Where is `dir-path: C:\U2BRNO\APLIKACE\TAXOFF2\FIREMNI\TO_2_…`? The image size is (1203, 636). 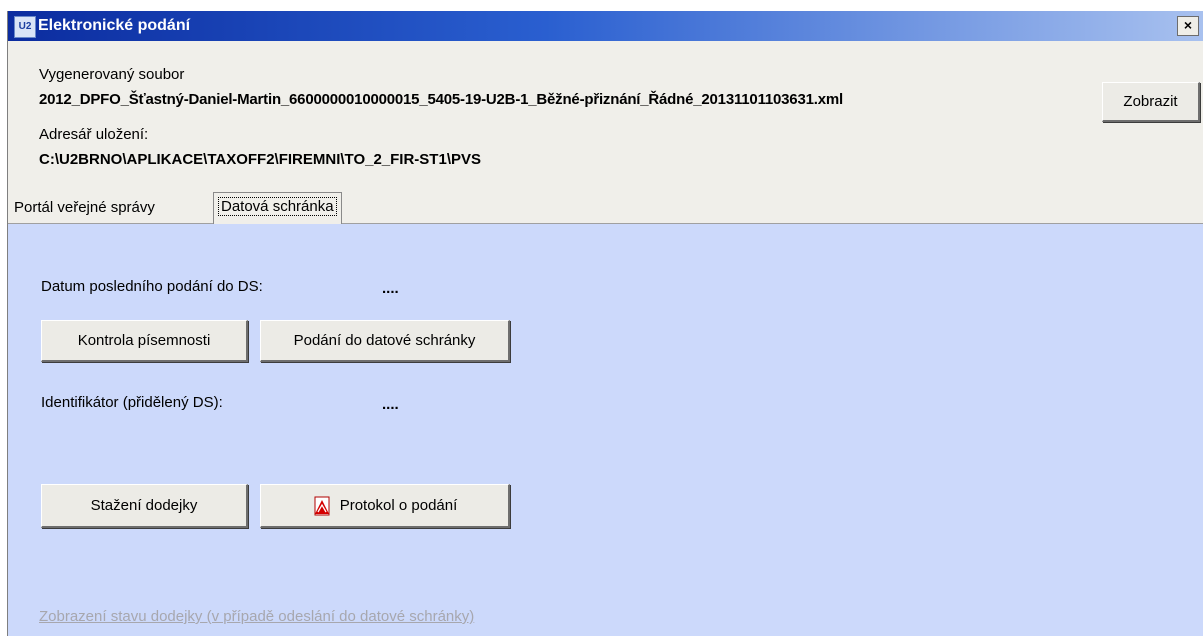 dir-path: C:\U2BRNO\APLIKACE\TAXOFF2\FIREMNI\TO_2_… is located at coordinates (260, 159).